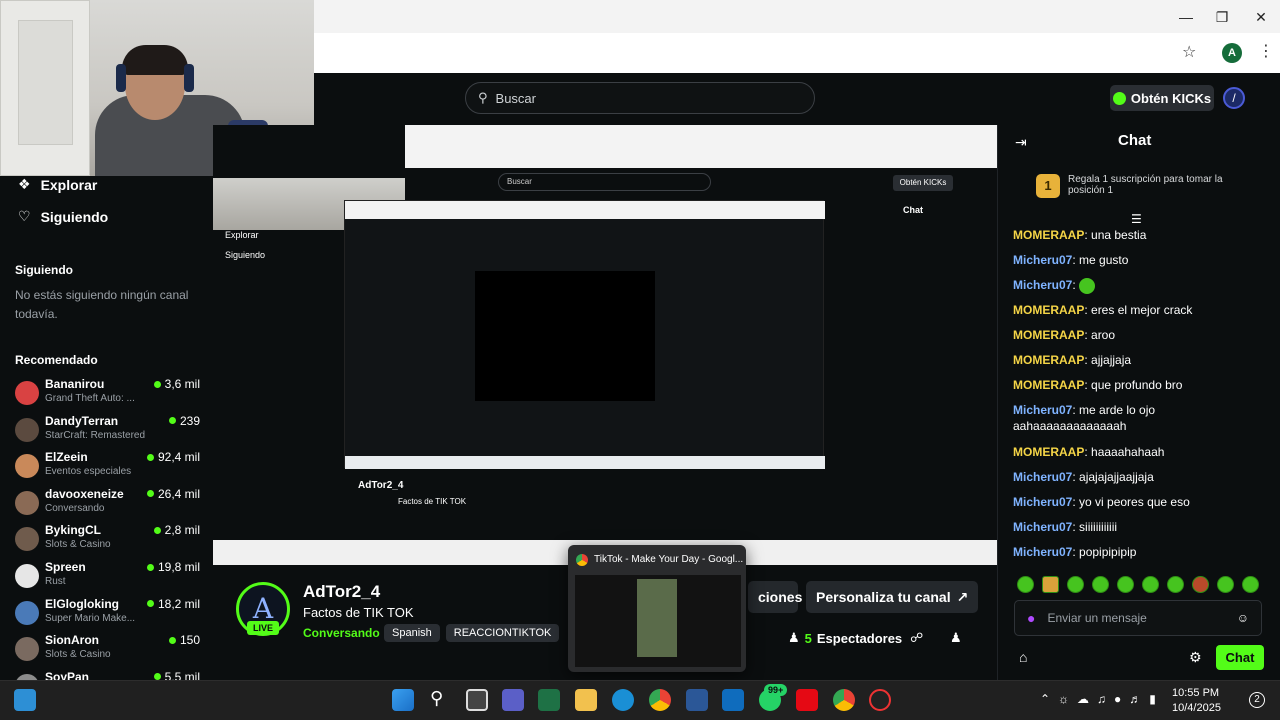  Describe the element at coordinates (82, 420) in the screenshot. I see `channel-name: DandyTerran` at that location.